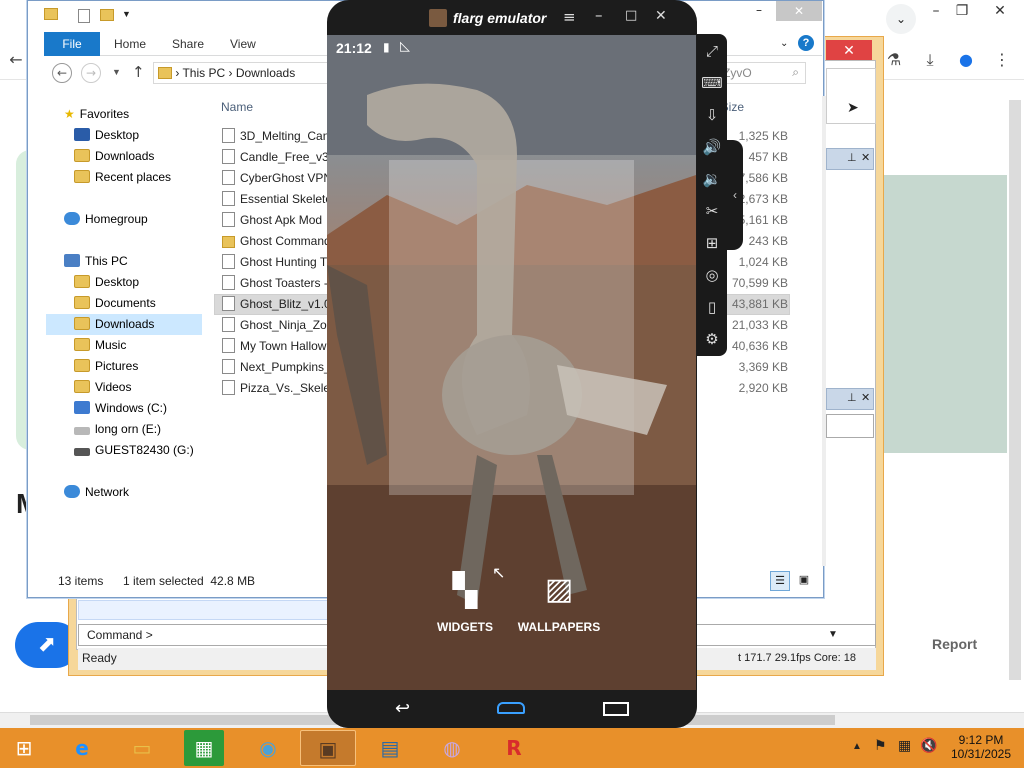 The height and width of the screenshot is (768, 1024). Describe the element at coordinates (204, 748) in the screenshot. I see `taskbar-store: ▦` at that location.